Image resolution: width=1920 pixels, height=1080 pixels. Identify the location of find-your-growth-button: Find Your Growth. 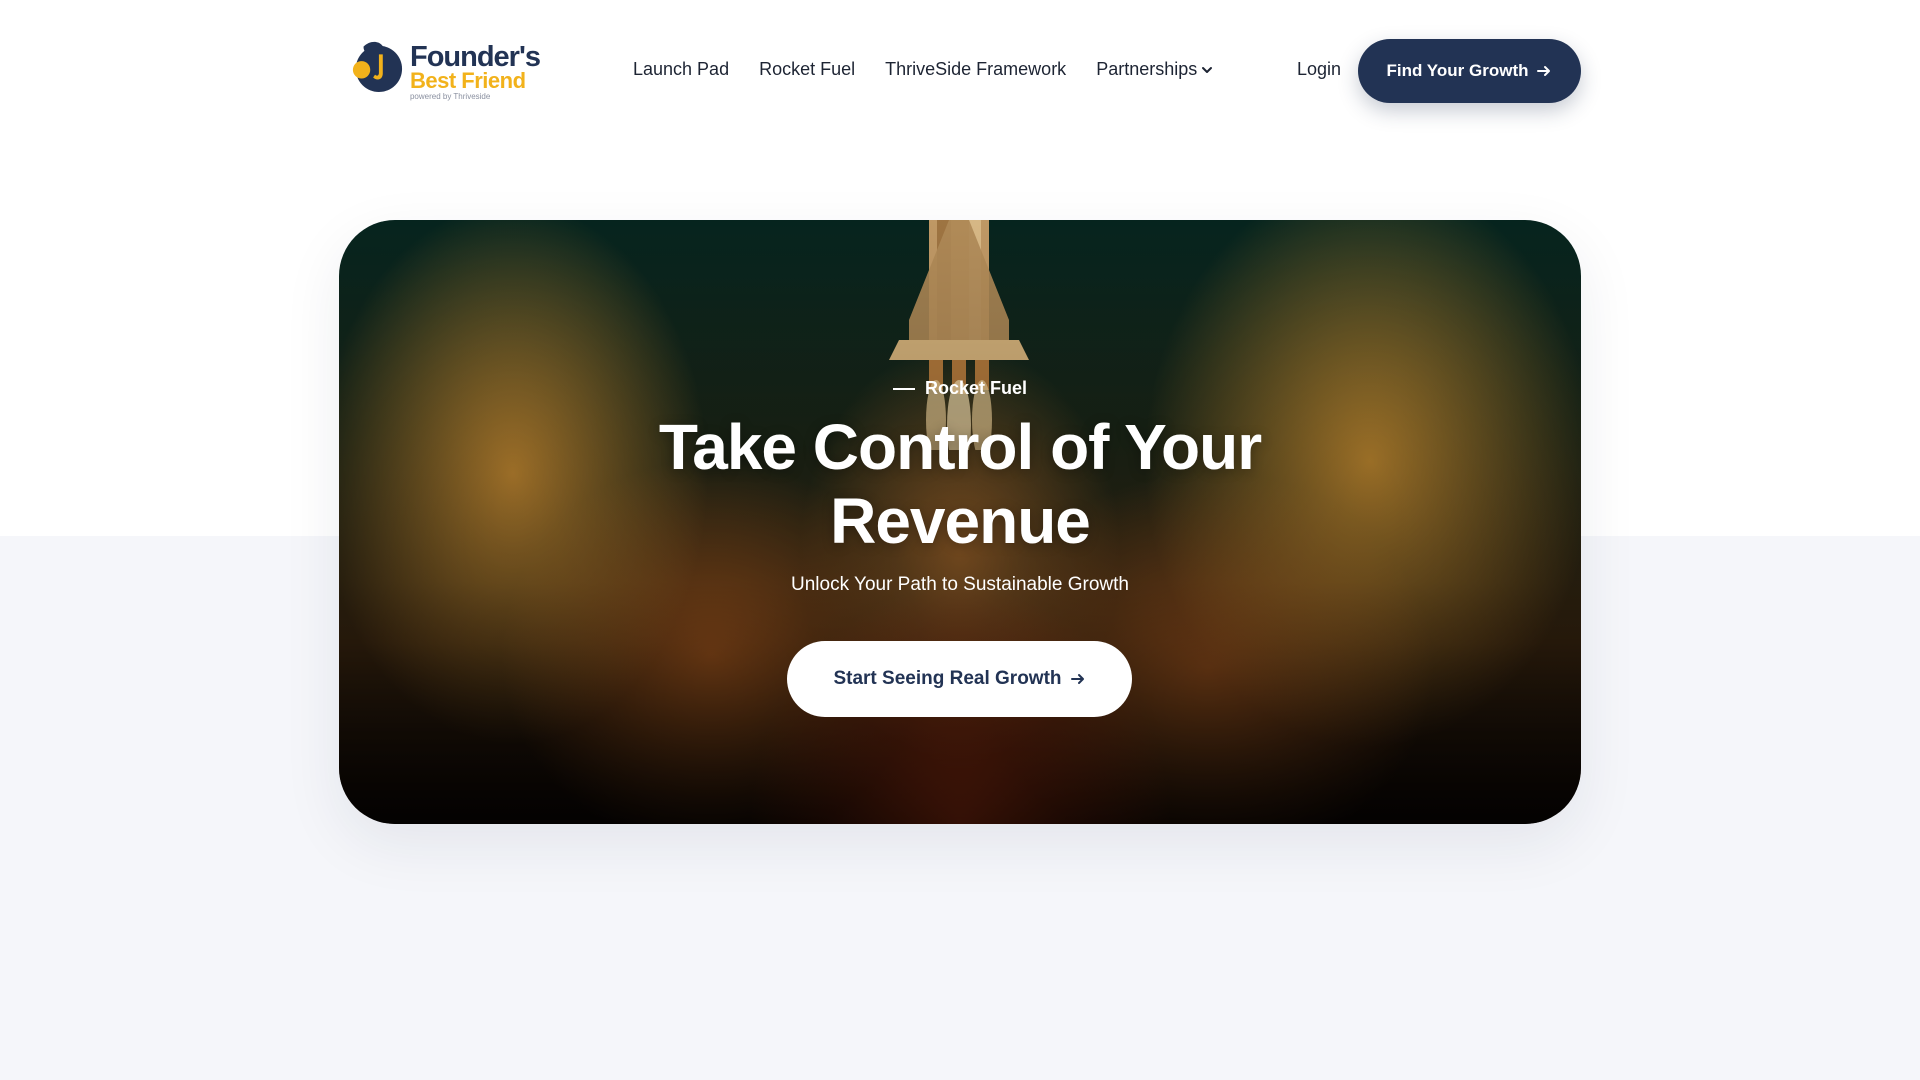
(1469, 71).